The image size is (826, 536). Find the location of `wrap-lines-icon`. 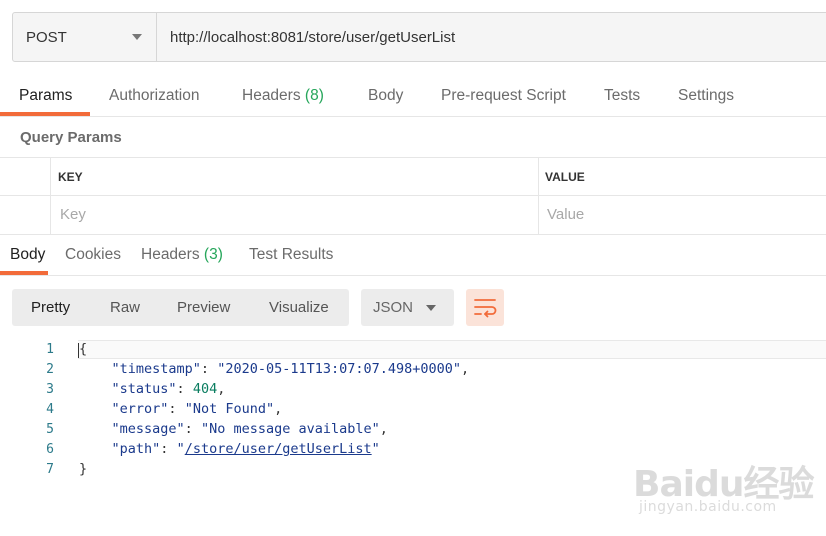

wrap-lines-icon is located at coordinates (485, 308).